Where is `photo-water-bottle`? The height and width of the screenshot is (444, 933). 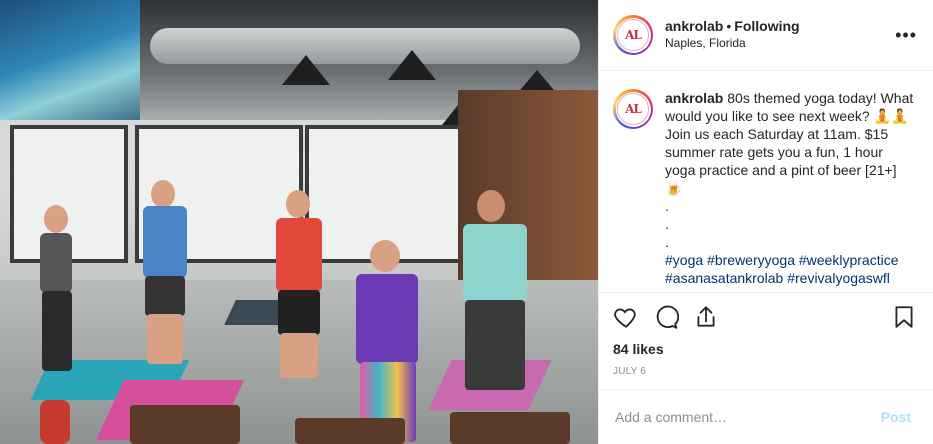
photo-water-bottle is located at coordinates (55, 422).